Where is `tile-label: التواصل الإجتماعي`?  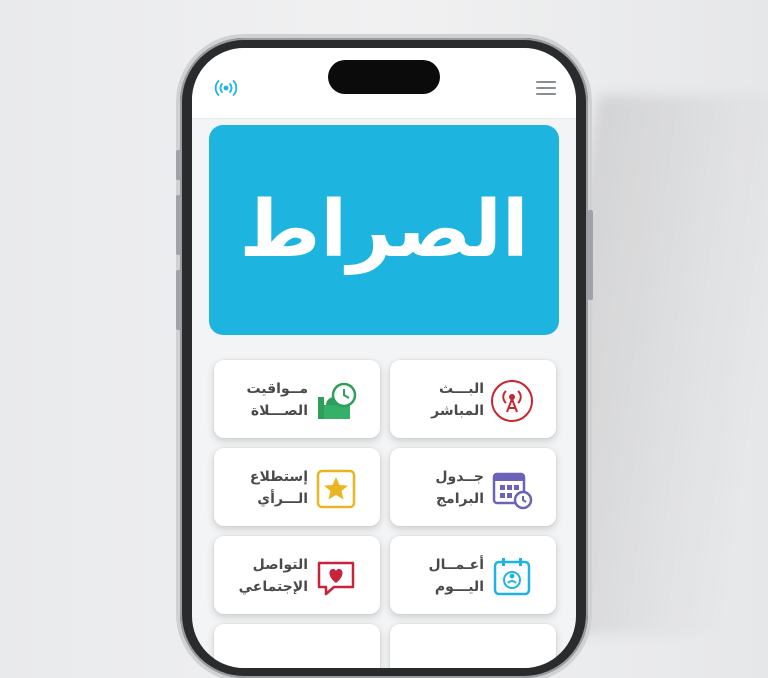
tile-label: التواصل الإجتماعي is located at coordinates (273, 576).